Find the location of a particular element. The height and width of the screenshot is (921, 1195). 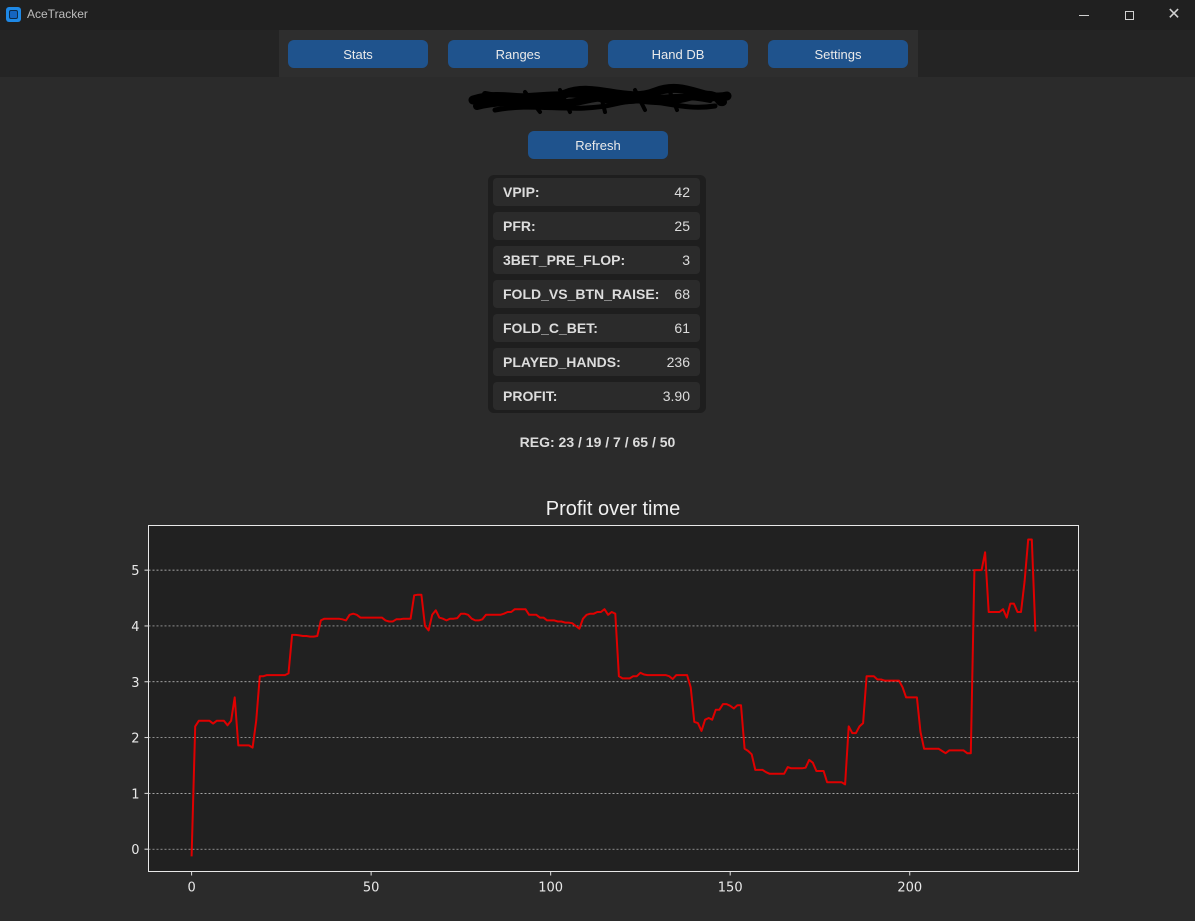

y-tick-label: 1 is located at coordinates (135, 794).